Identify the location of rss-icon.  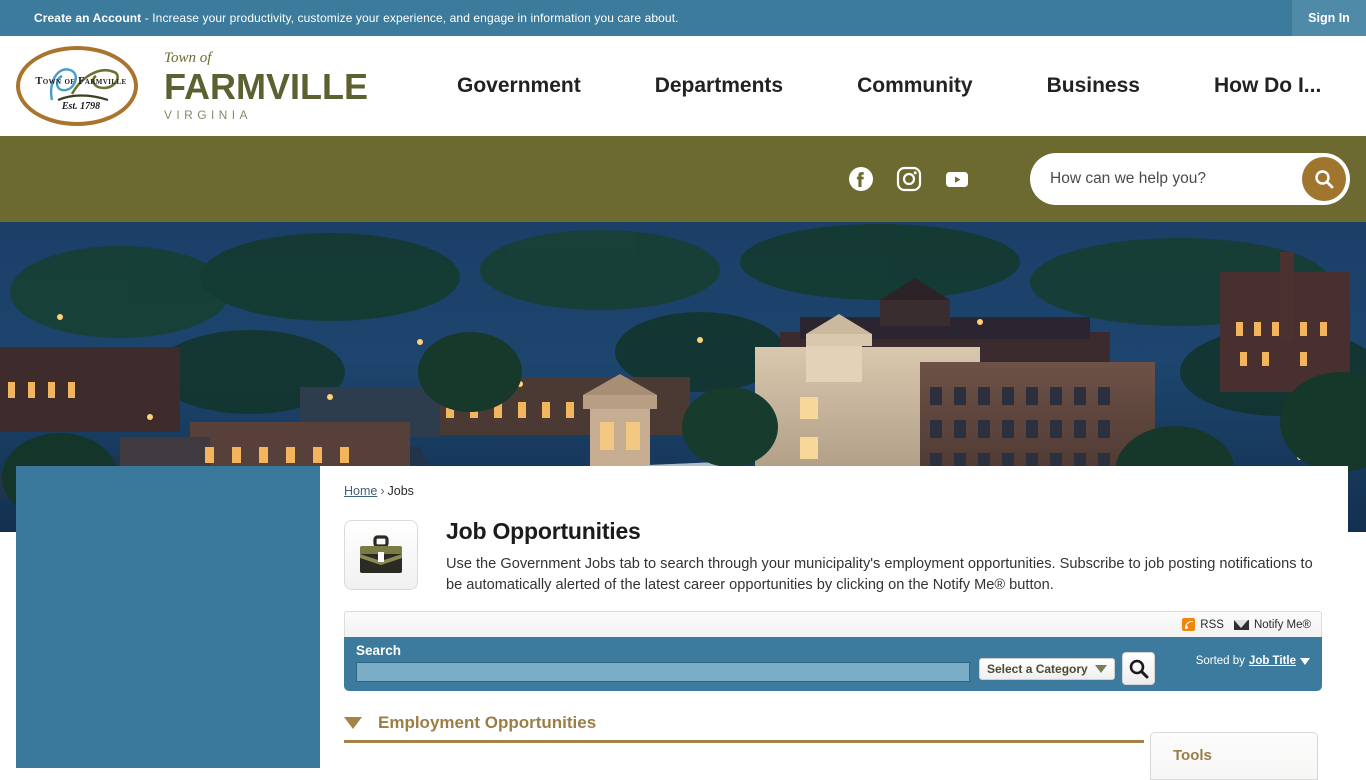
(1189, 625).